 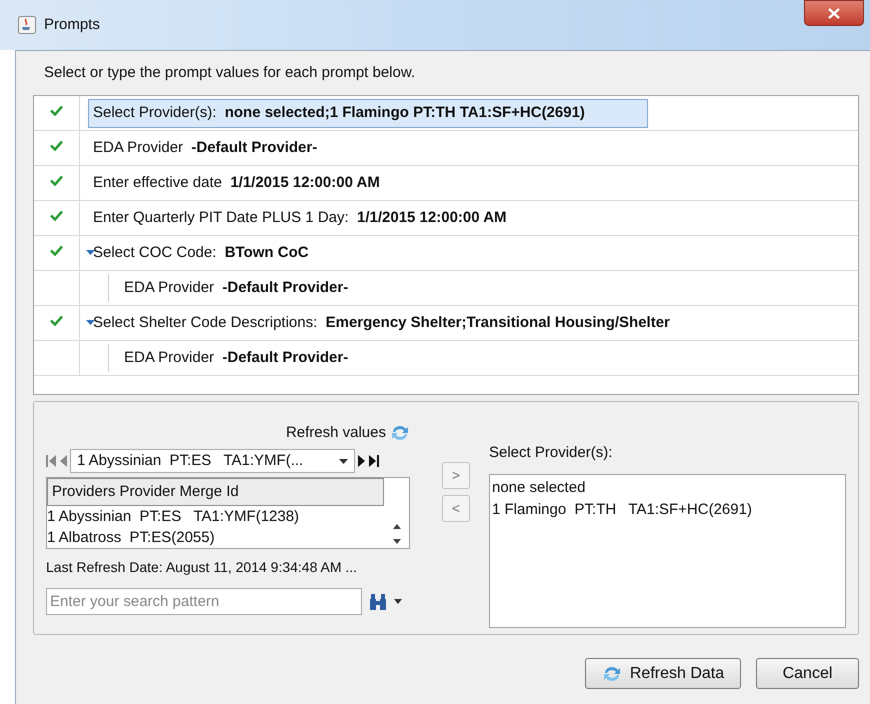 I want to click on column-header: Providers Provider Merge Id, so click(x=215, y=492).